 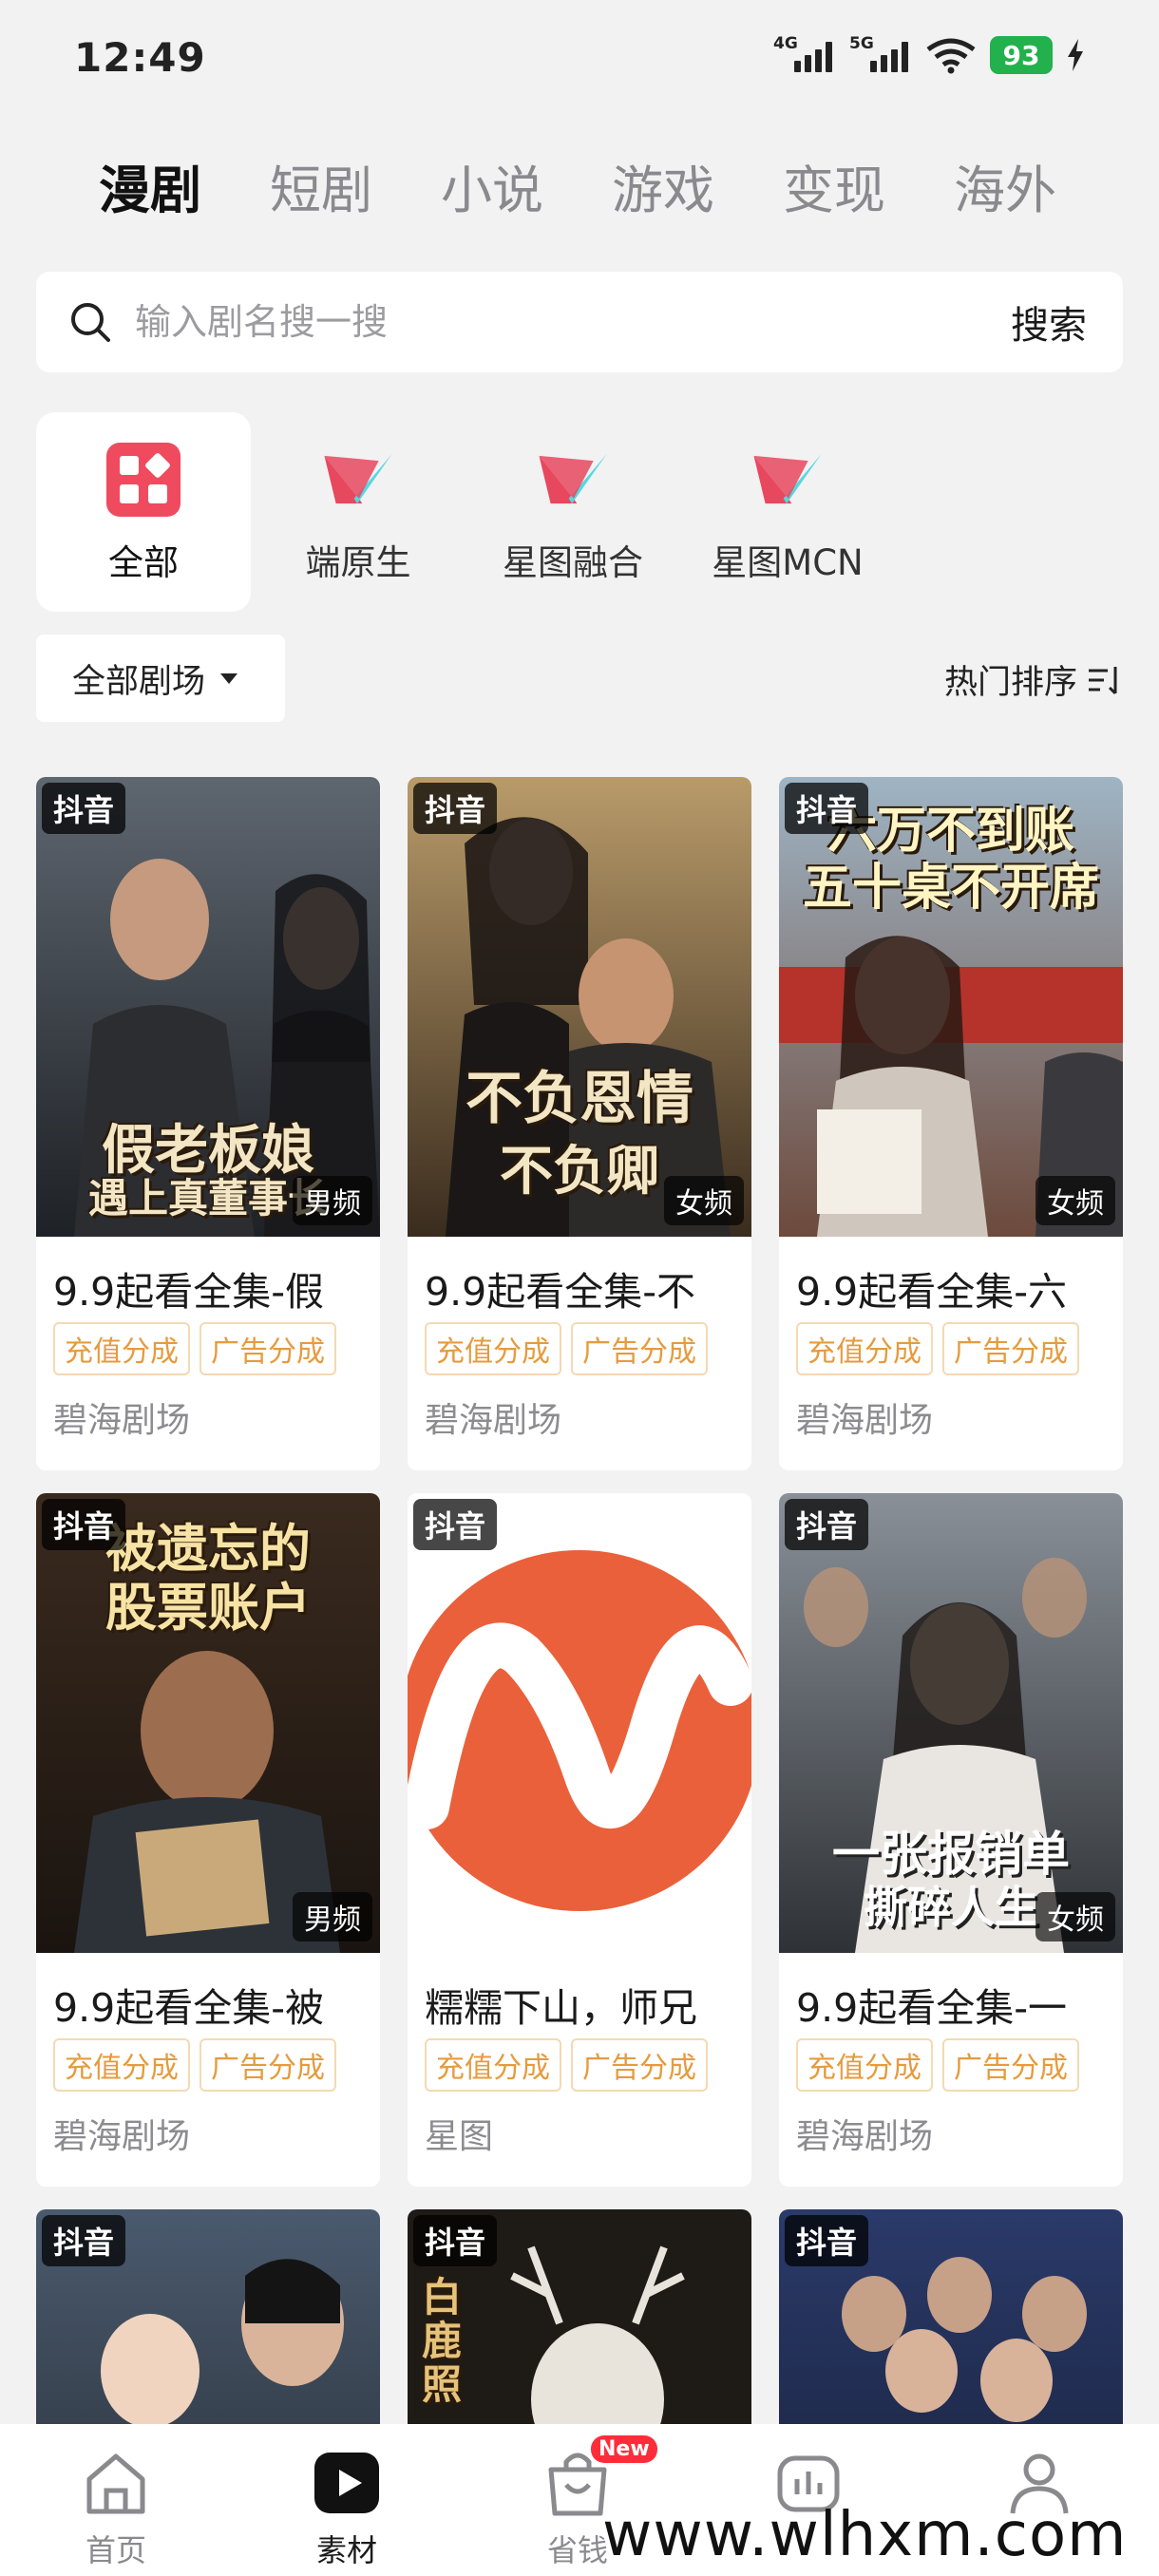 I want to click on theater-filter-dropdown: 全部剧场, so click(x=160, y=678).